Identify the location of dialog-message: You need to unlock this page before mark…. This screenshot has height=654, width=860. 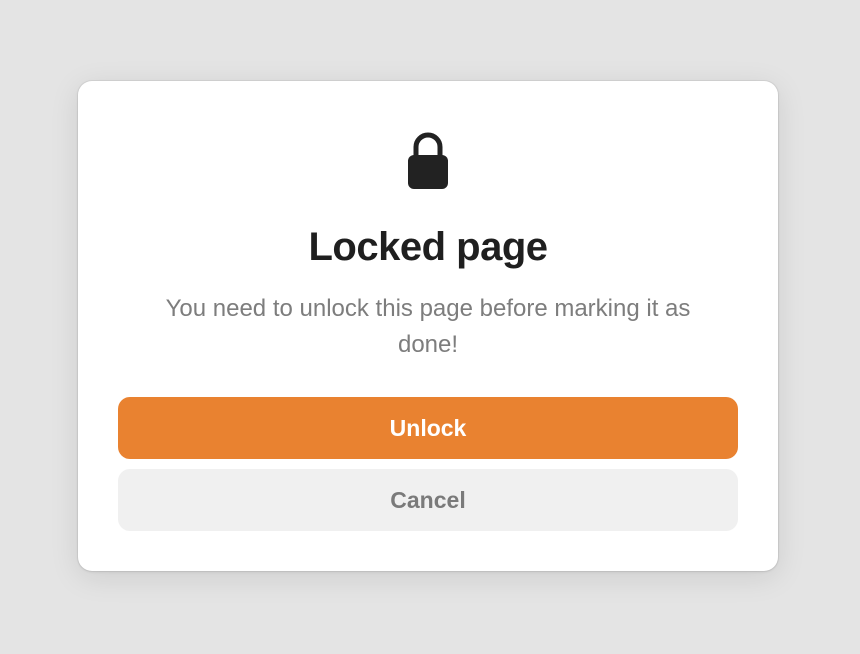
(428, 326).